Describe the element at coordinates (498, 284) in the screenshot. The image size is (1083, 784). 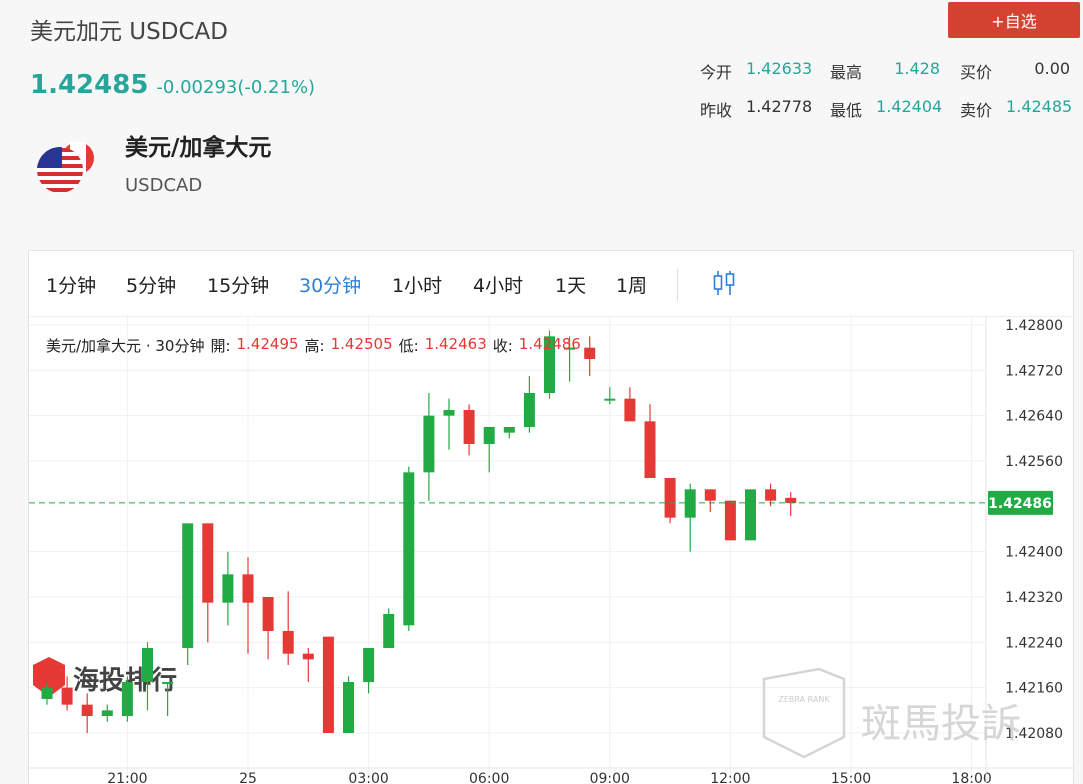
I see `tab-4hour: 4小时` at that location.